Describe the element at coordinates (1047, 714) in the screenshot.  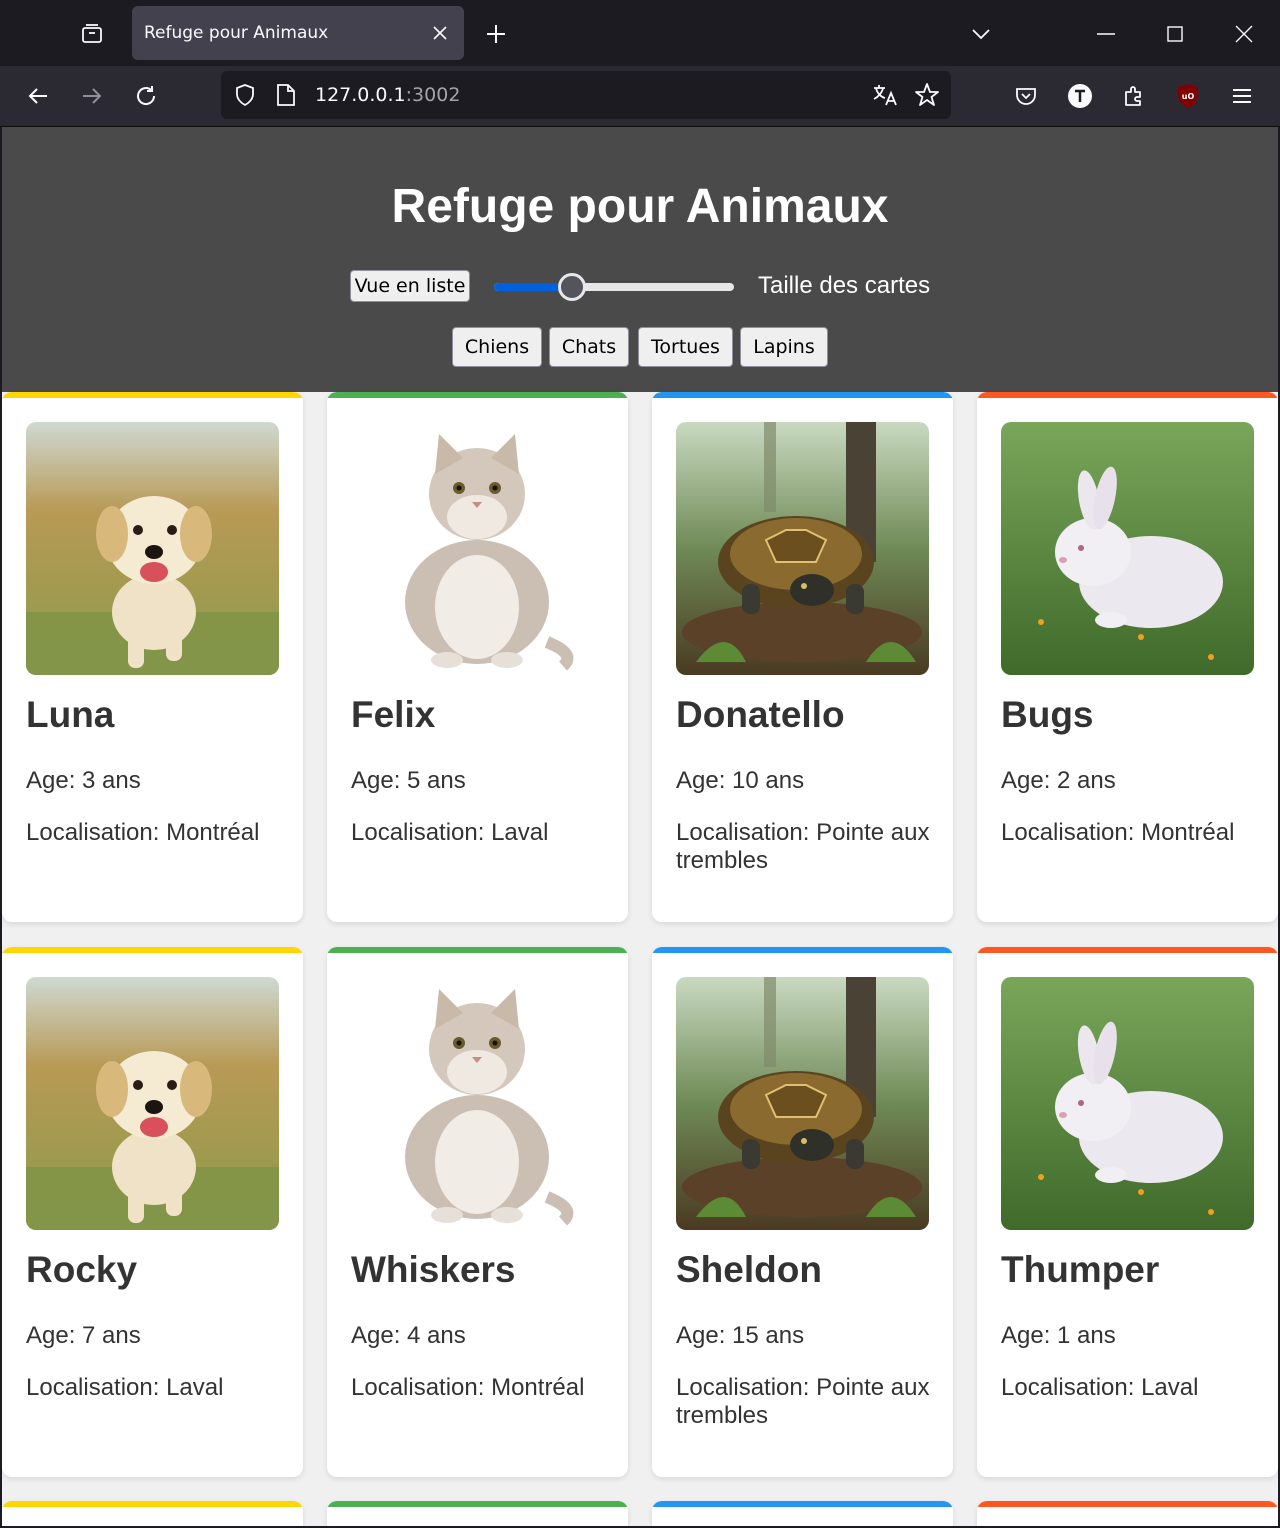
I see `animal-name: Bugs` at that location.